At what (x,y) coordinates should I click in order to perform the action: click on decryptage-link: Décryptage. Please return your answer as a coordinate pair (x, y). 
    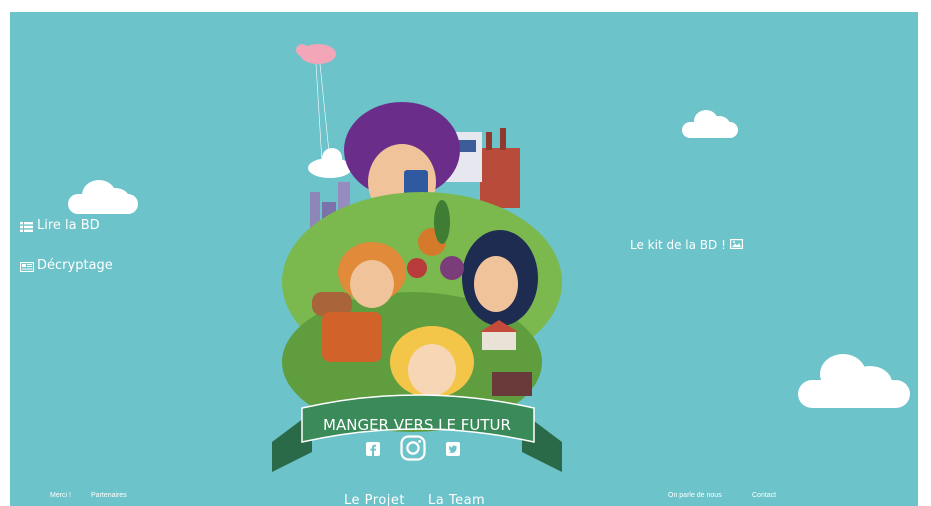
    Looking at the image, I should click on (66, 265).